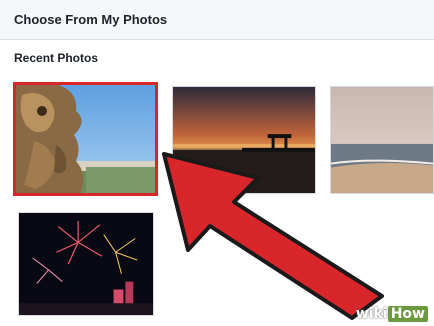 This screenshot has height=326, width=434. I want to click on beach-photo, so click(382, 140).